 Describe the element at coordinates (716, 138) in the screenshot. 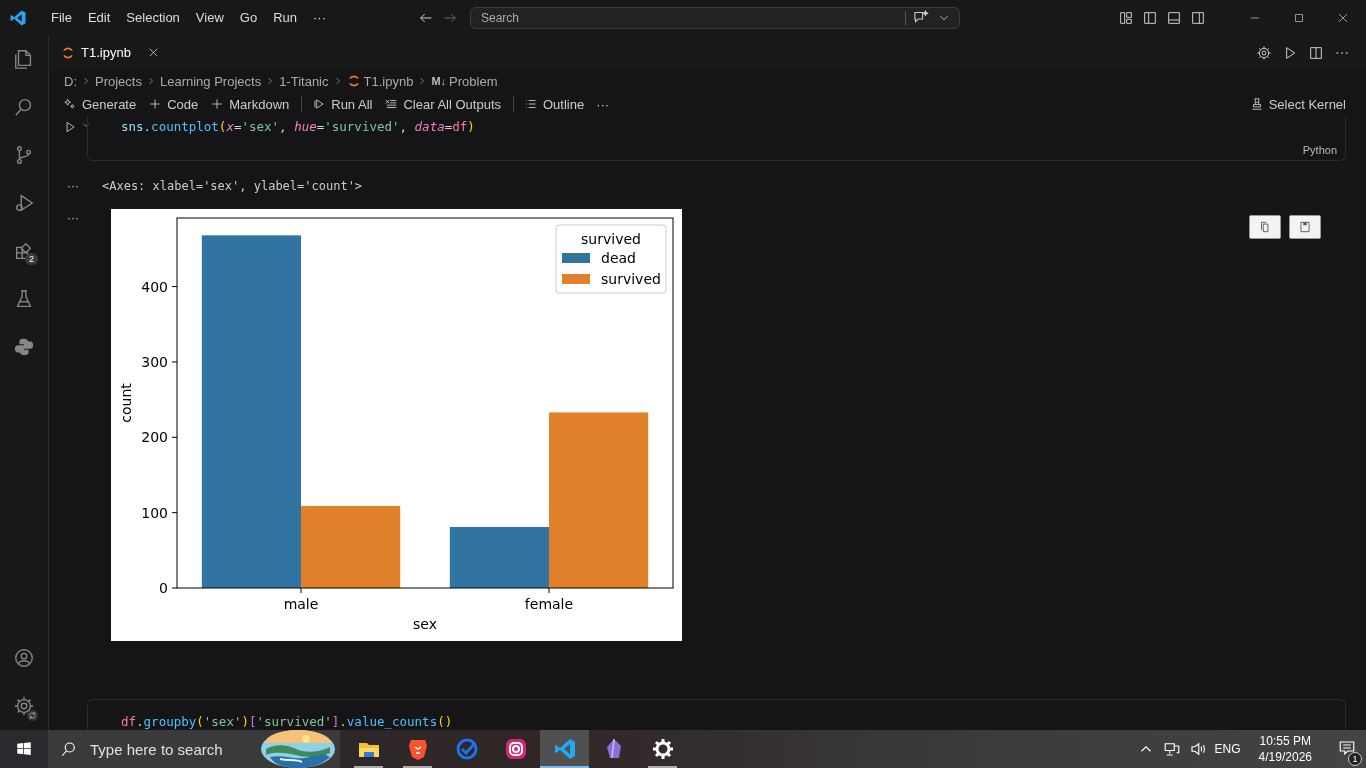

I see `code-cell: sns.countplot(x='sex', hue='survived', data=df) Python` at that location.